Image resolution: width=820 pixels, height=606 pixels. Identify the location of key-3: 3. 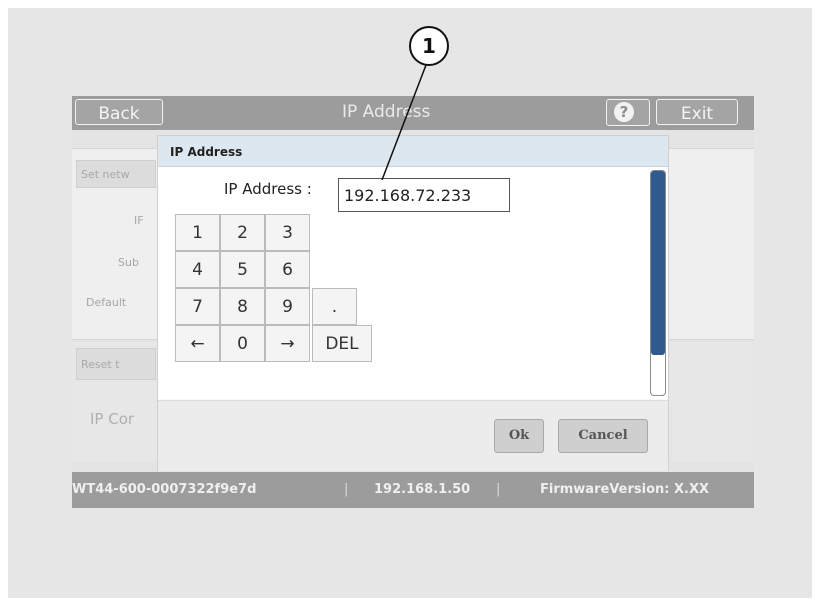
(287, 232).